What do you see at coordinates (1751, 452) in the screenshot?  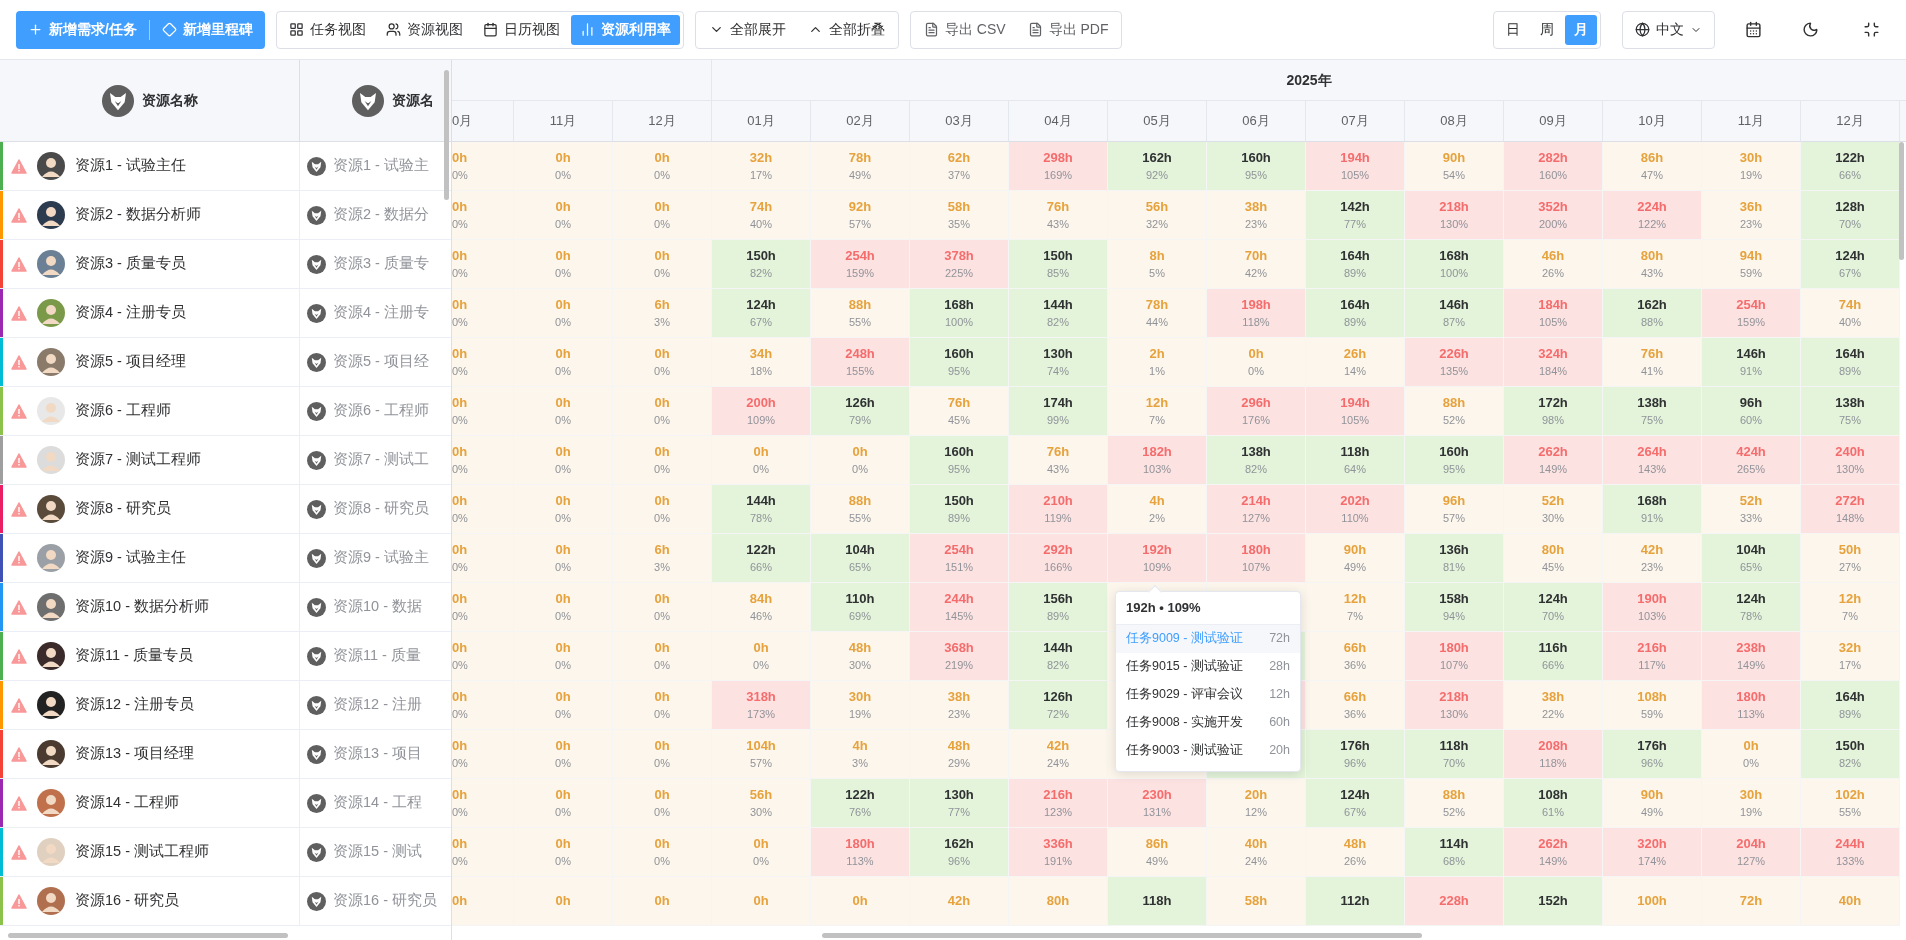 I see `hours-value: 424h` at bounding box center [1751, 452].